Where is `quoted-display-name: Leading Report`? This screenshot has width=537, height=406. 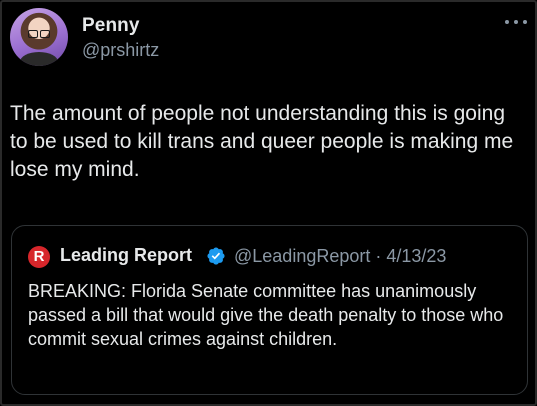
quoted-display-name: Leading Report is located at coordinates (126, 255).